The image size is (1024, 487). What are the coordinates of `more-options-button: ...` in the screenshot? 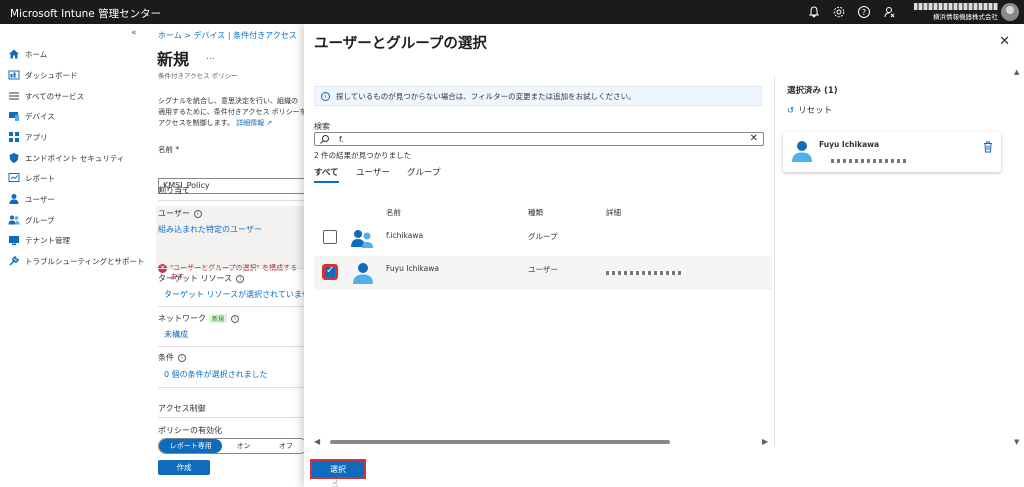 It's located at (210, 57).